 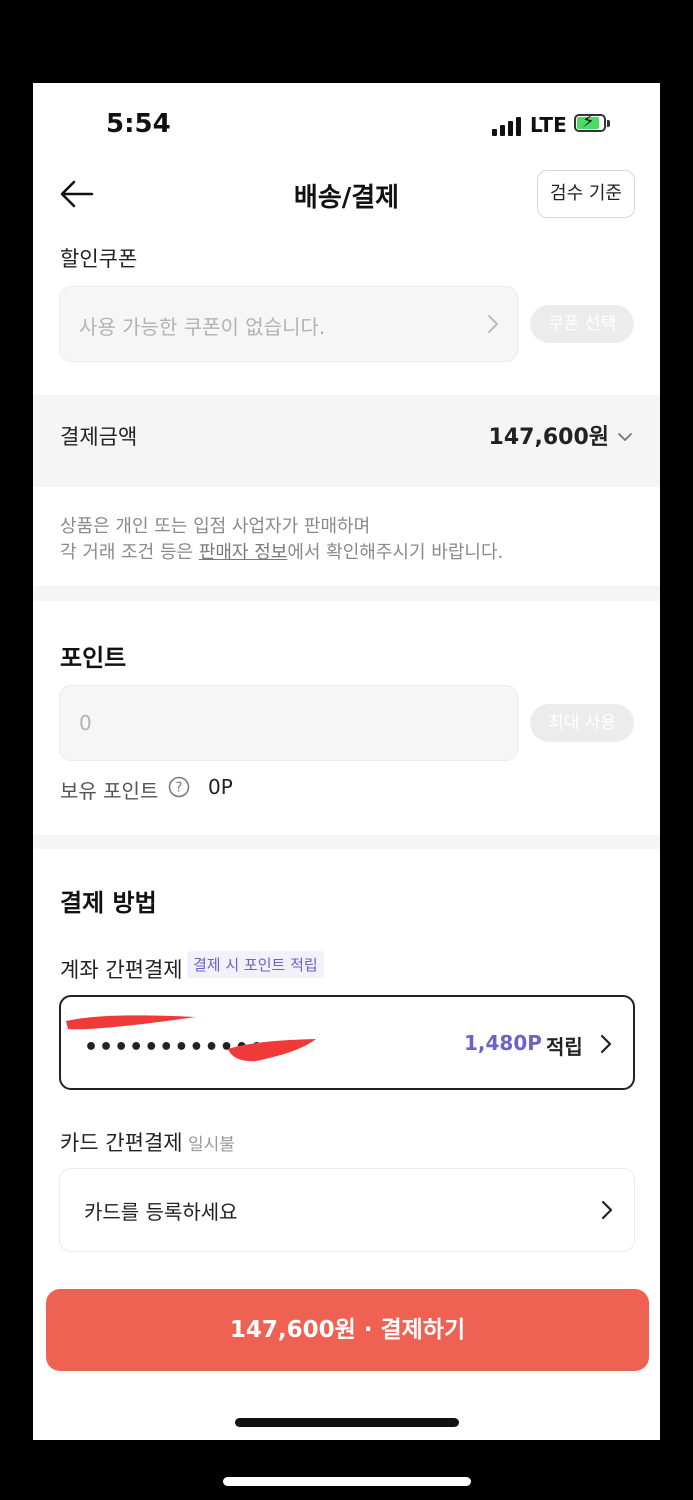 I want to click on points-section-title: 포인트, so click(x=93, y=658).